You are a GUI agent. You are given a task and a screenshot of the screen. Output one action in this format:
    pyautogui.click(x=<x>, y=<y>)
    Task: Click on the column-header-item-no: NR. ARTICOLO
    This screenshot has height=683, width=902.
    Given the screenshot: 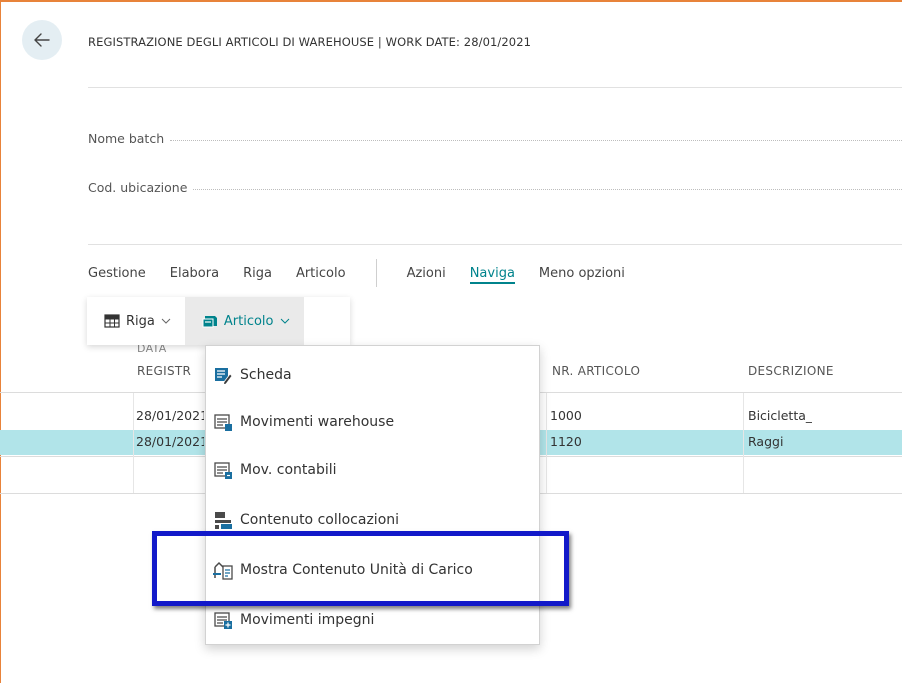 What is the action you would take?
    pyautogui.click(x=596, y=371)
    